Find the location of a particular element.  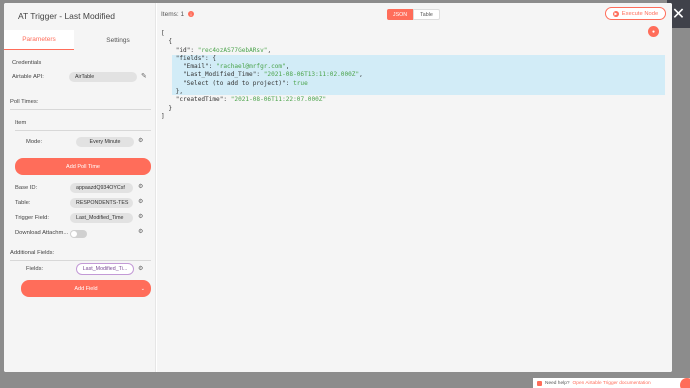

json-key: "Email" is located at coordinates (196, 67).